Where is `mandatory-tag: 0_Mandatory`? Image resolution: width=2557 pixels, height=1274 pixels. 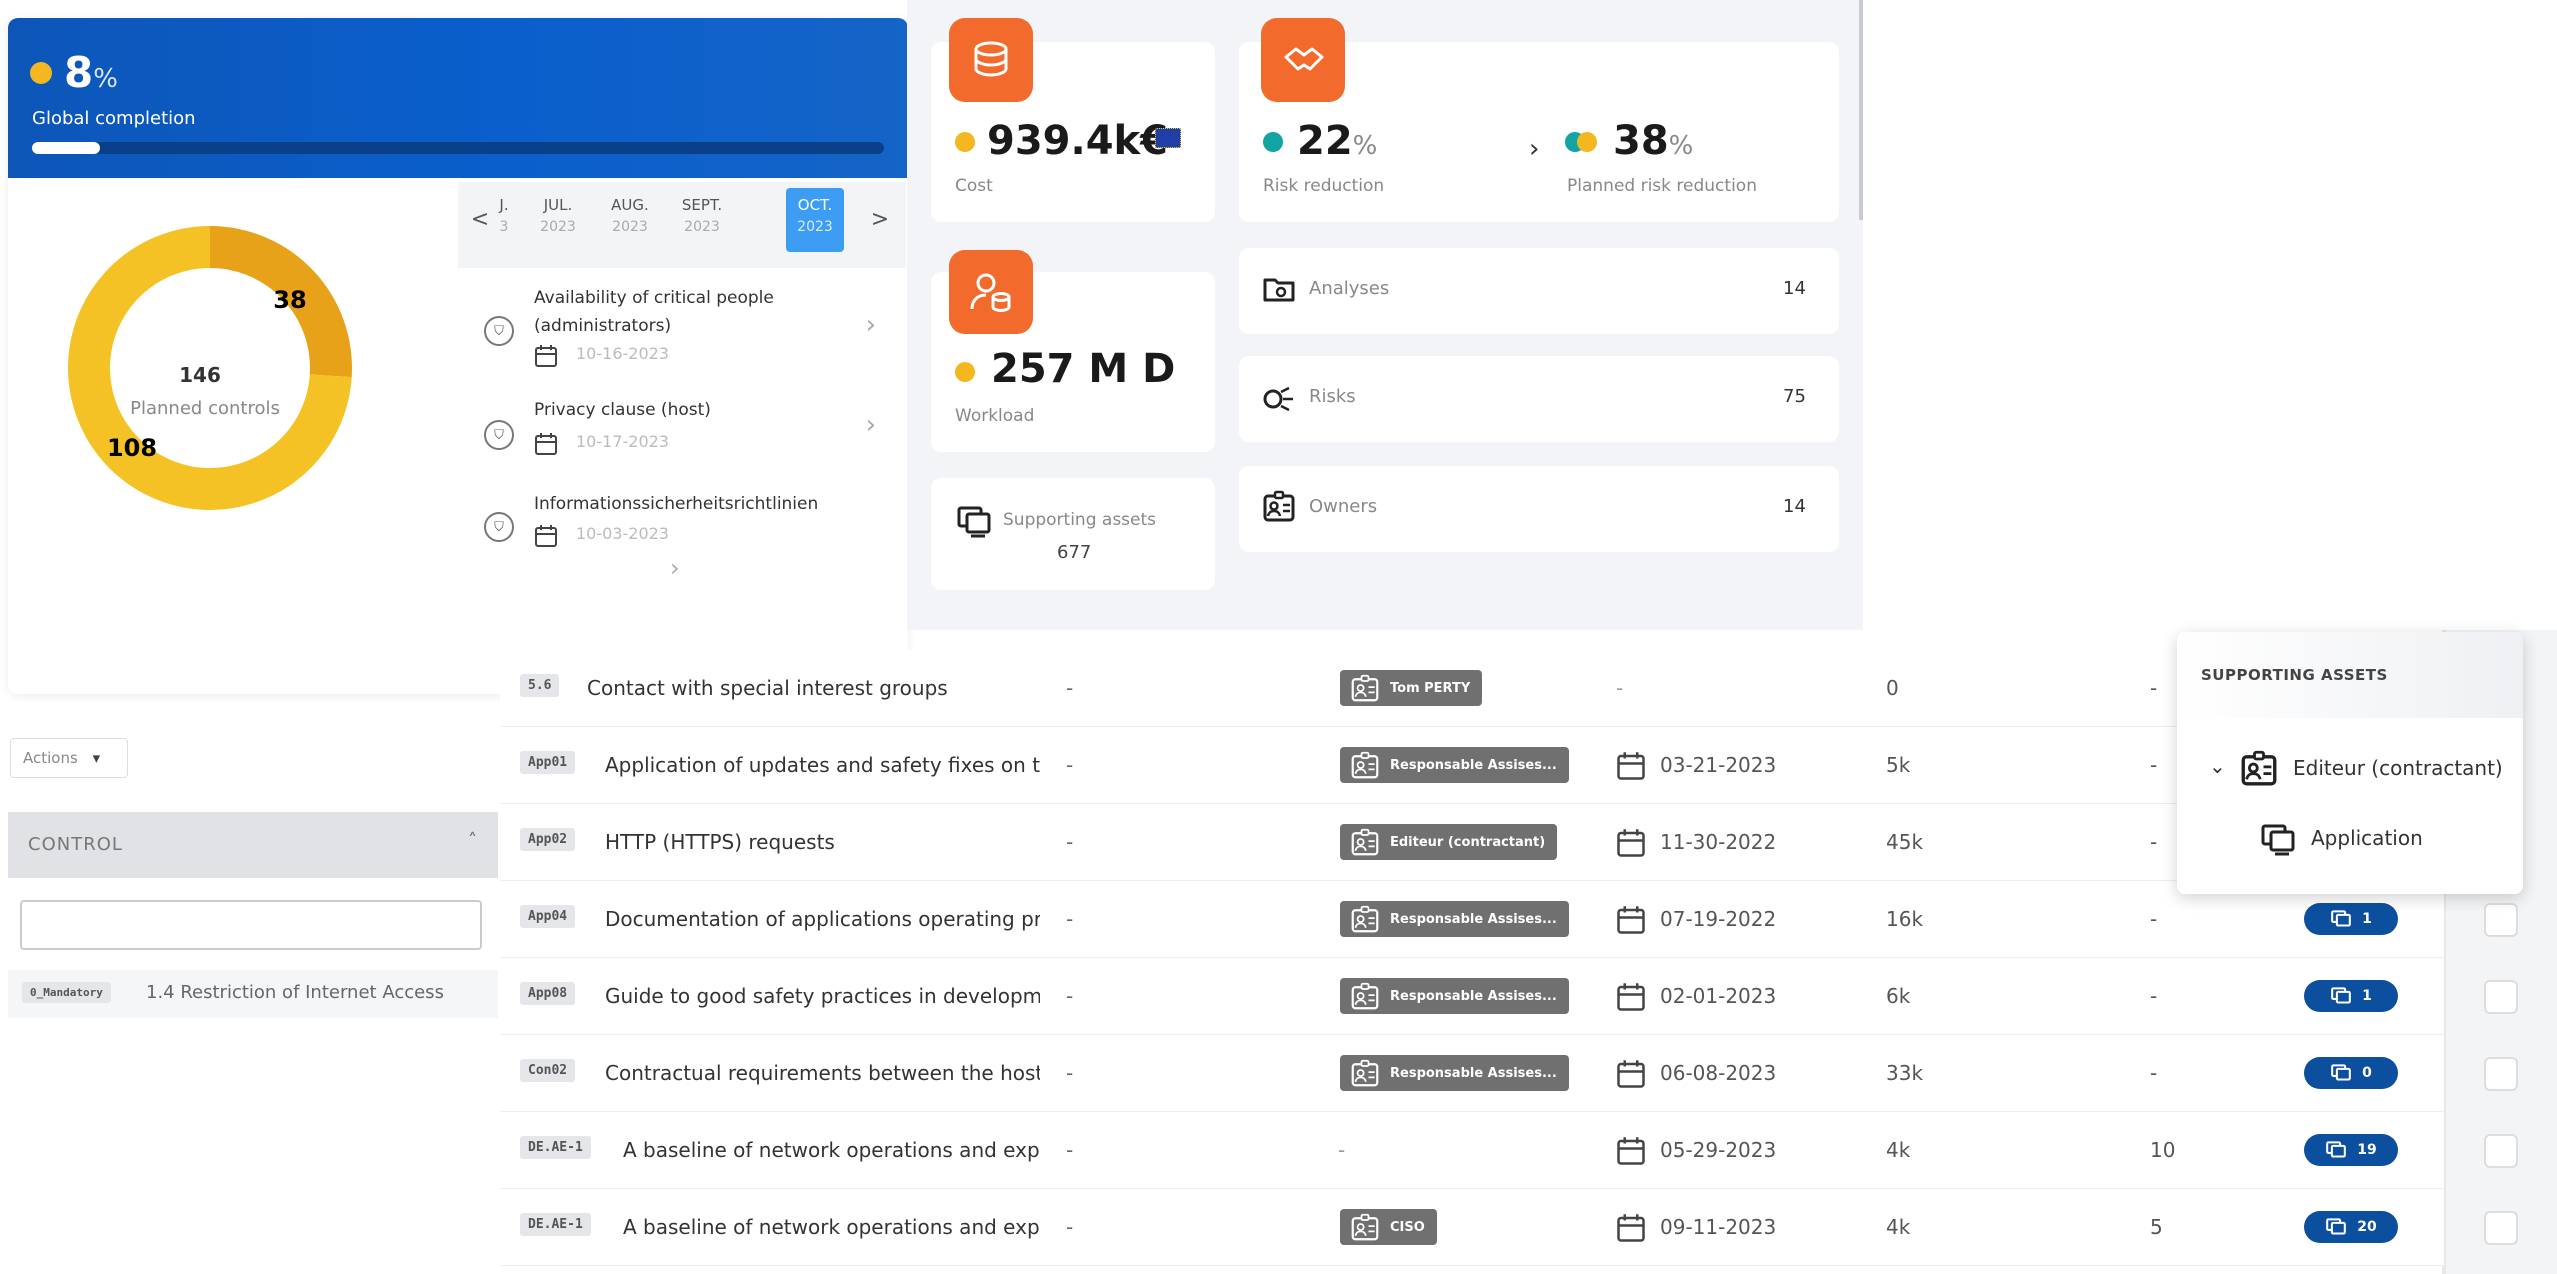 mandatory-tag: 0_Mandatory is located at coordinates (66, 992).